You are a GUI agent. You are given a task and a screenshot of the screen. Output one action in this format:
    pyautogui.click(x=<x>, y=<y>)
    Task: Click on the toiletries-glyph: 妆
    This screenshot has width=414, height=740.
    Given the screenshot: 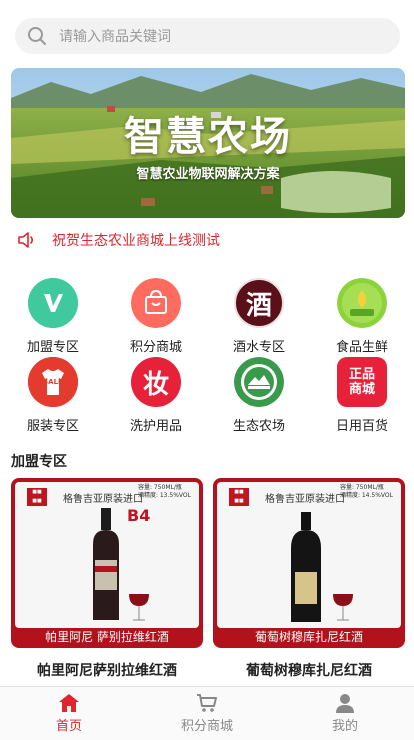 What is the action you would take?
    pyautogui.click(x=155, y=384)
    